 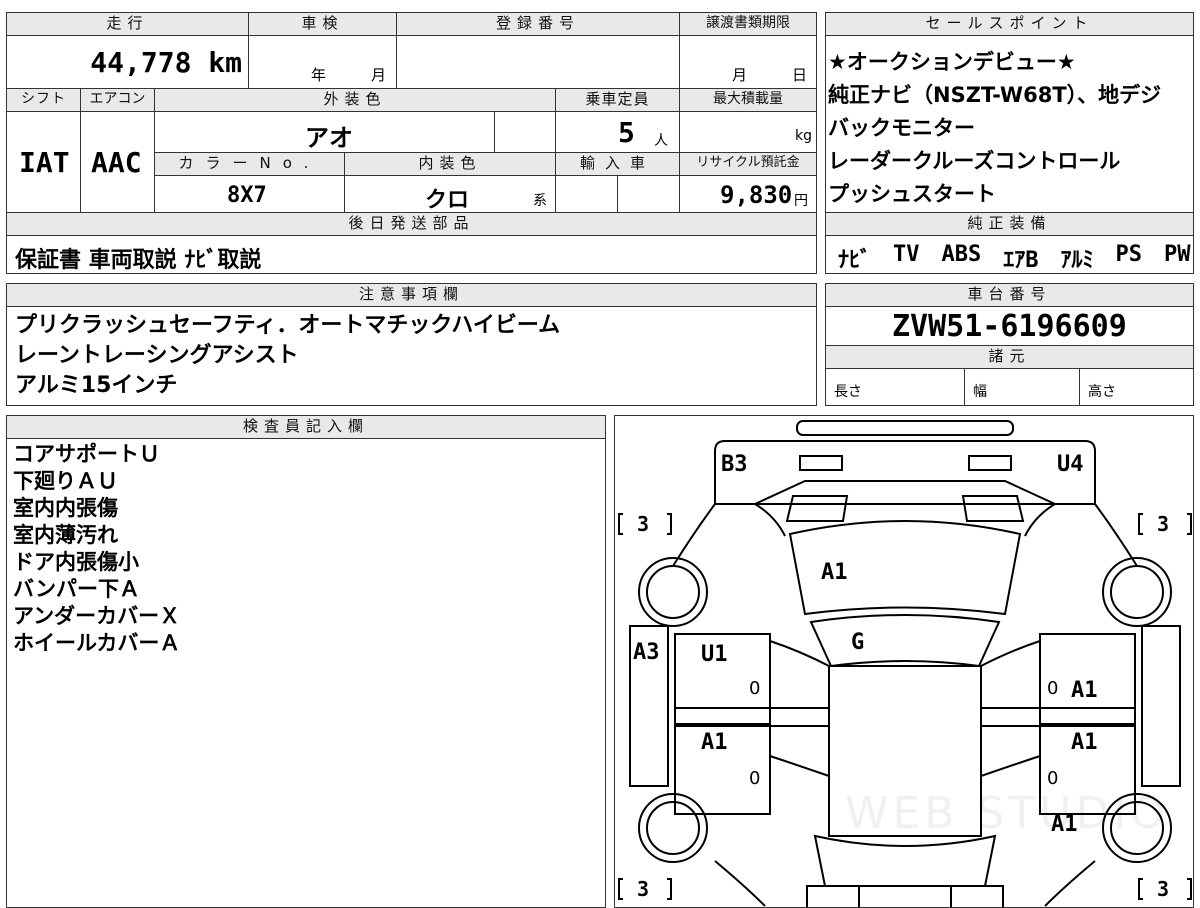 I want to click on interior-color-cell: クロ 系, so click(x=450, y=194).